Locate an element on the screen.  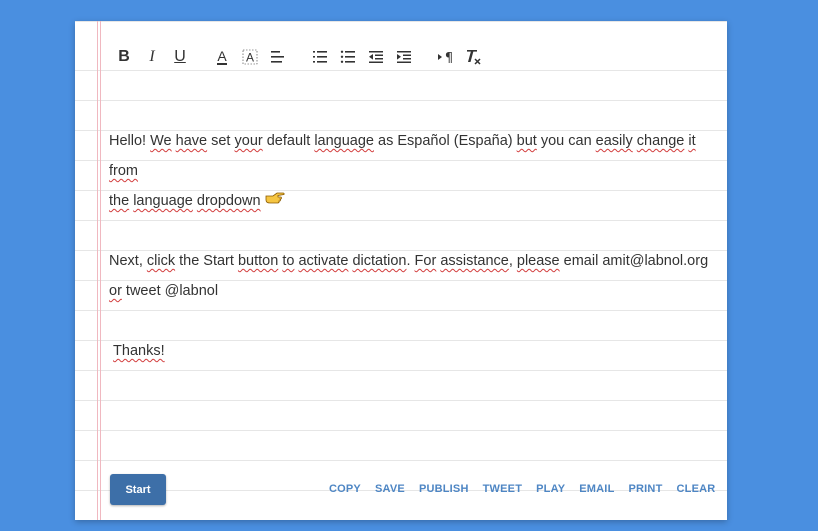
clear-formatting-button is located at coordinates (474, 57).